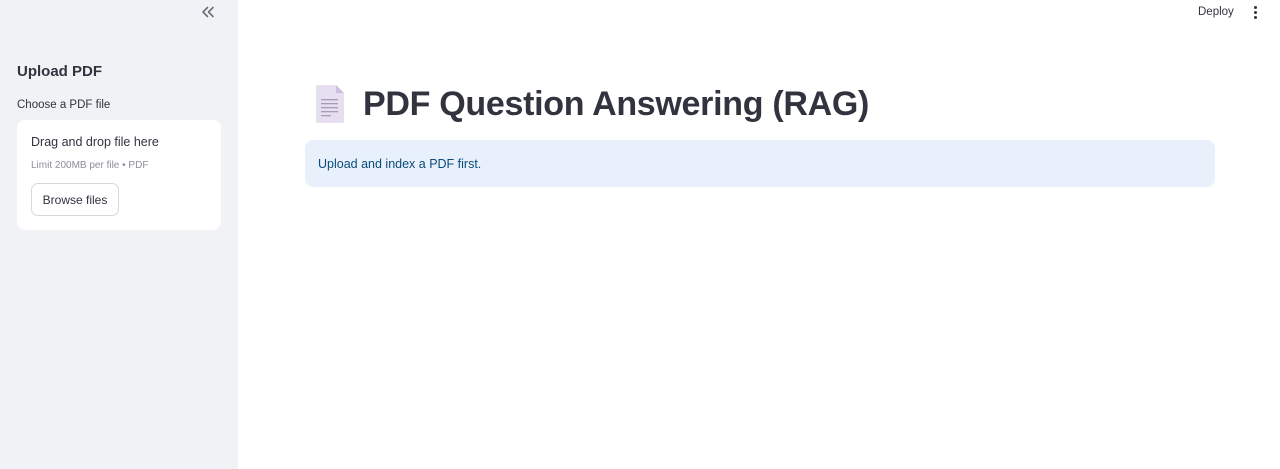  I want to click on page-title: PDF Question Answering (RAG), so click(616, 103).